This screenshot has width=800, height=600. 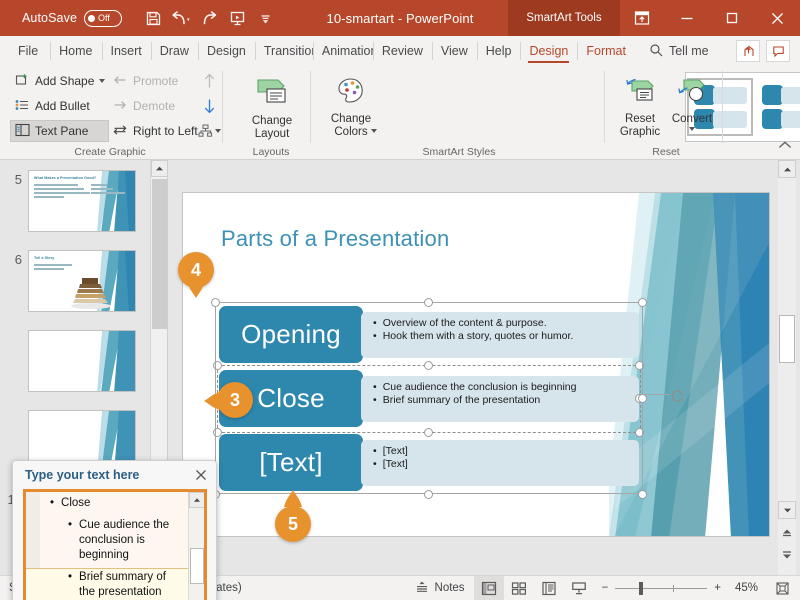 I want to click on maximize-icon, so click(x=731, y=18).